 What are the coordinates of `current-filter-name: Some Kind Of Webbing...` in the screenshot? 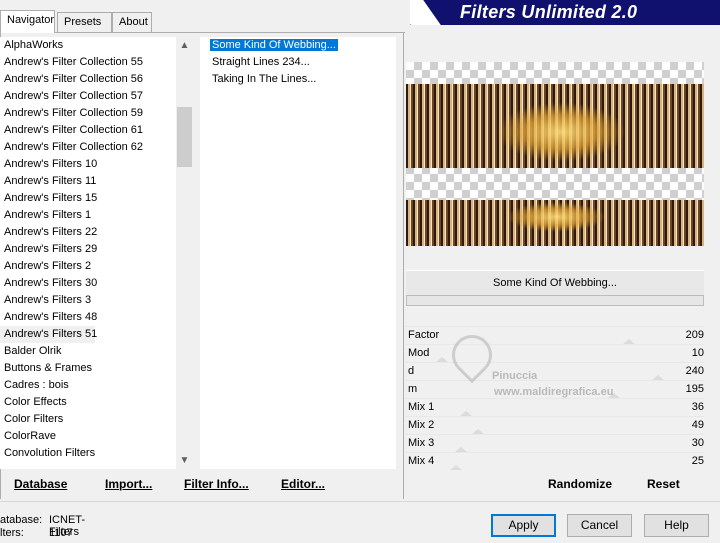 It's located at (555, 282).